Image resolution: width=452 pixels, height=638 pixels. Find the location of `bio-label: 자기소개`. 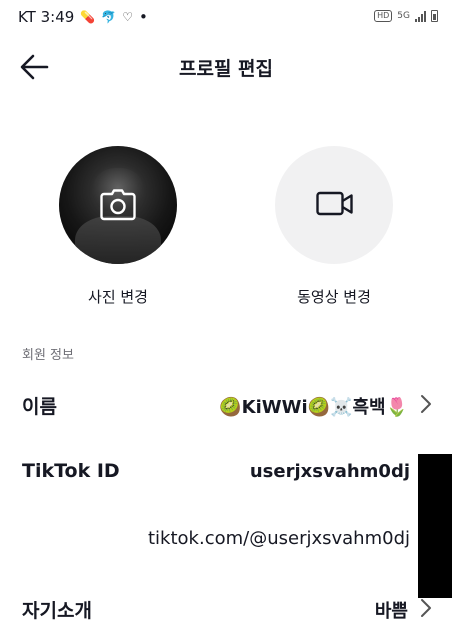

bio-label: 자기소개 is located at coordinates (57, 611).